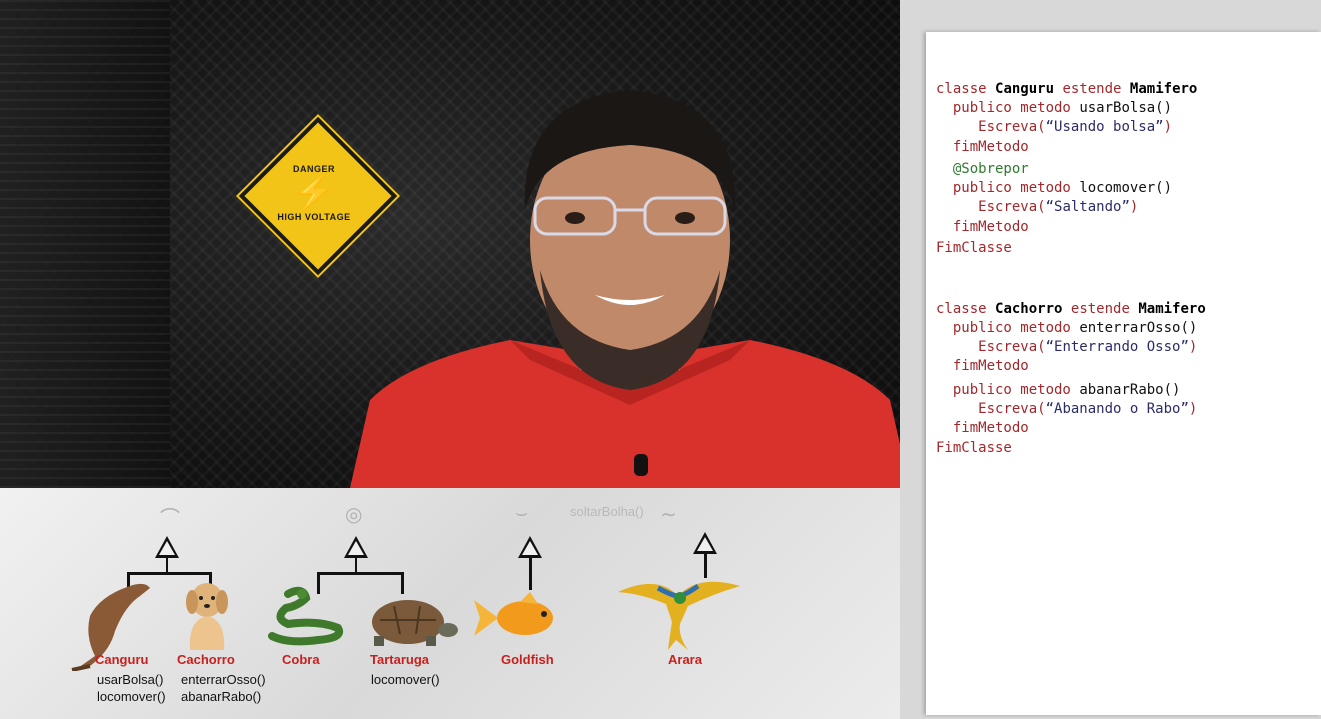  What do you see at coordinates (207, 616) in the screenshot?
I see `dog-icon` at bounding box center [207, 616].